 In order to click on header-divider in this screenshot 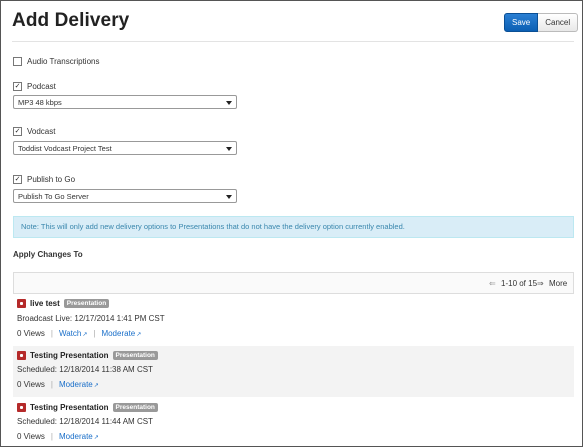, I will do `click(293, 41)`.